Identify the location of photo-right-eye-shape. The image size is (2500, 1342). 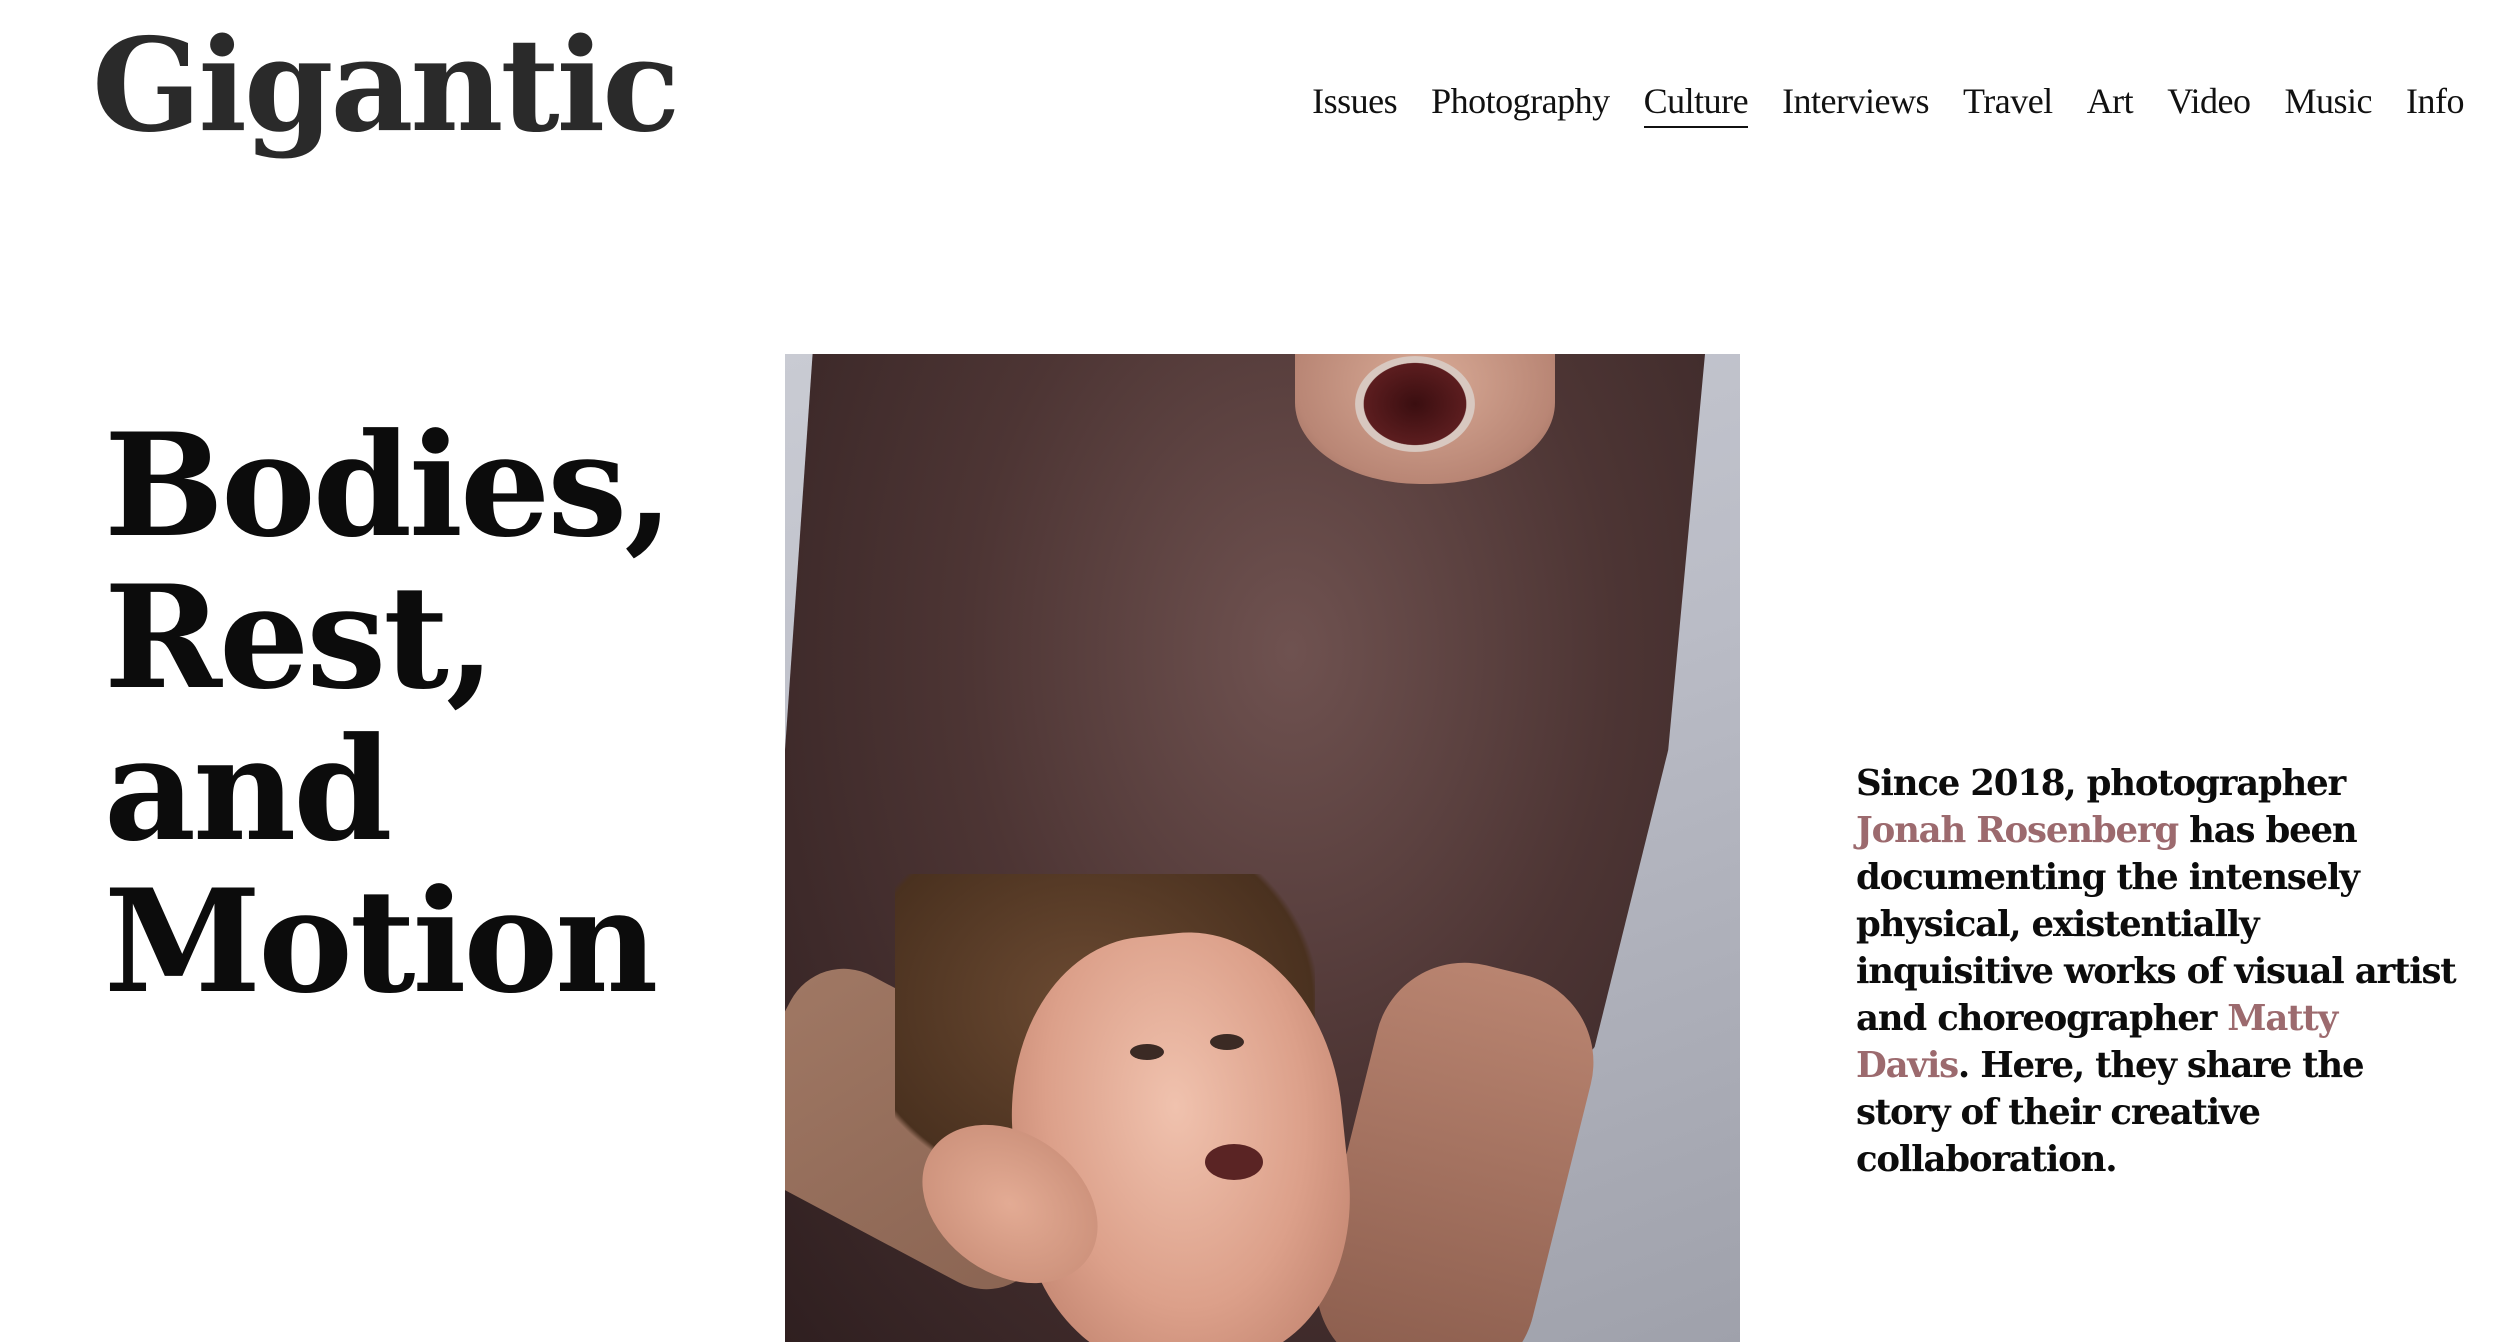
(1227, 1042).